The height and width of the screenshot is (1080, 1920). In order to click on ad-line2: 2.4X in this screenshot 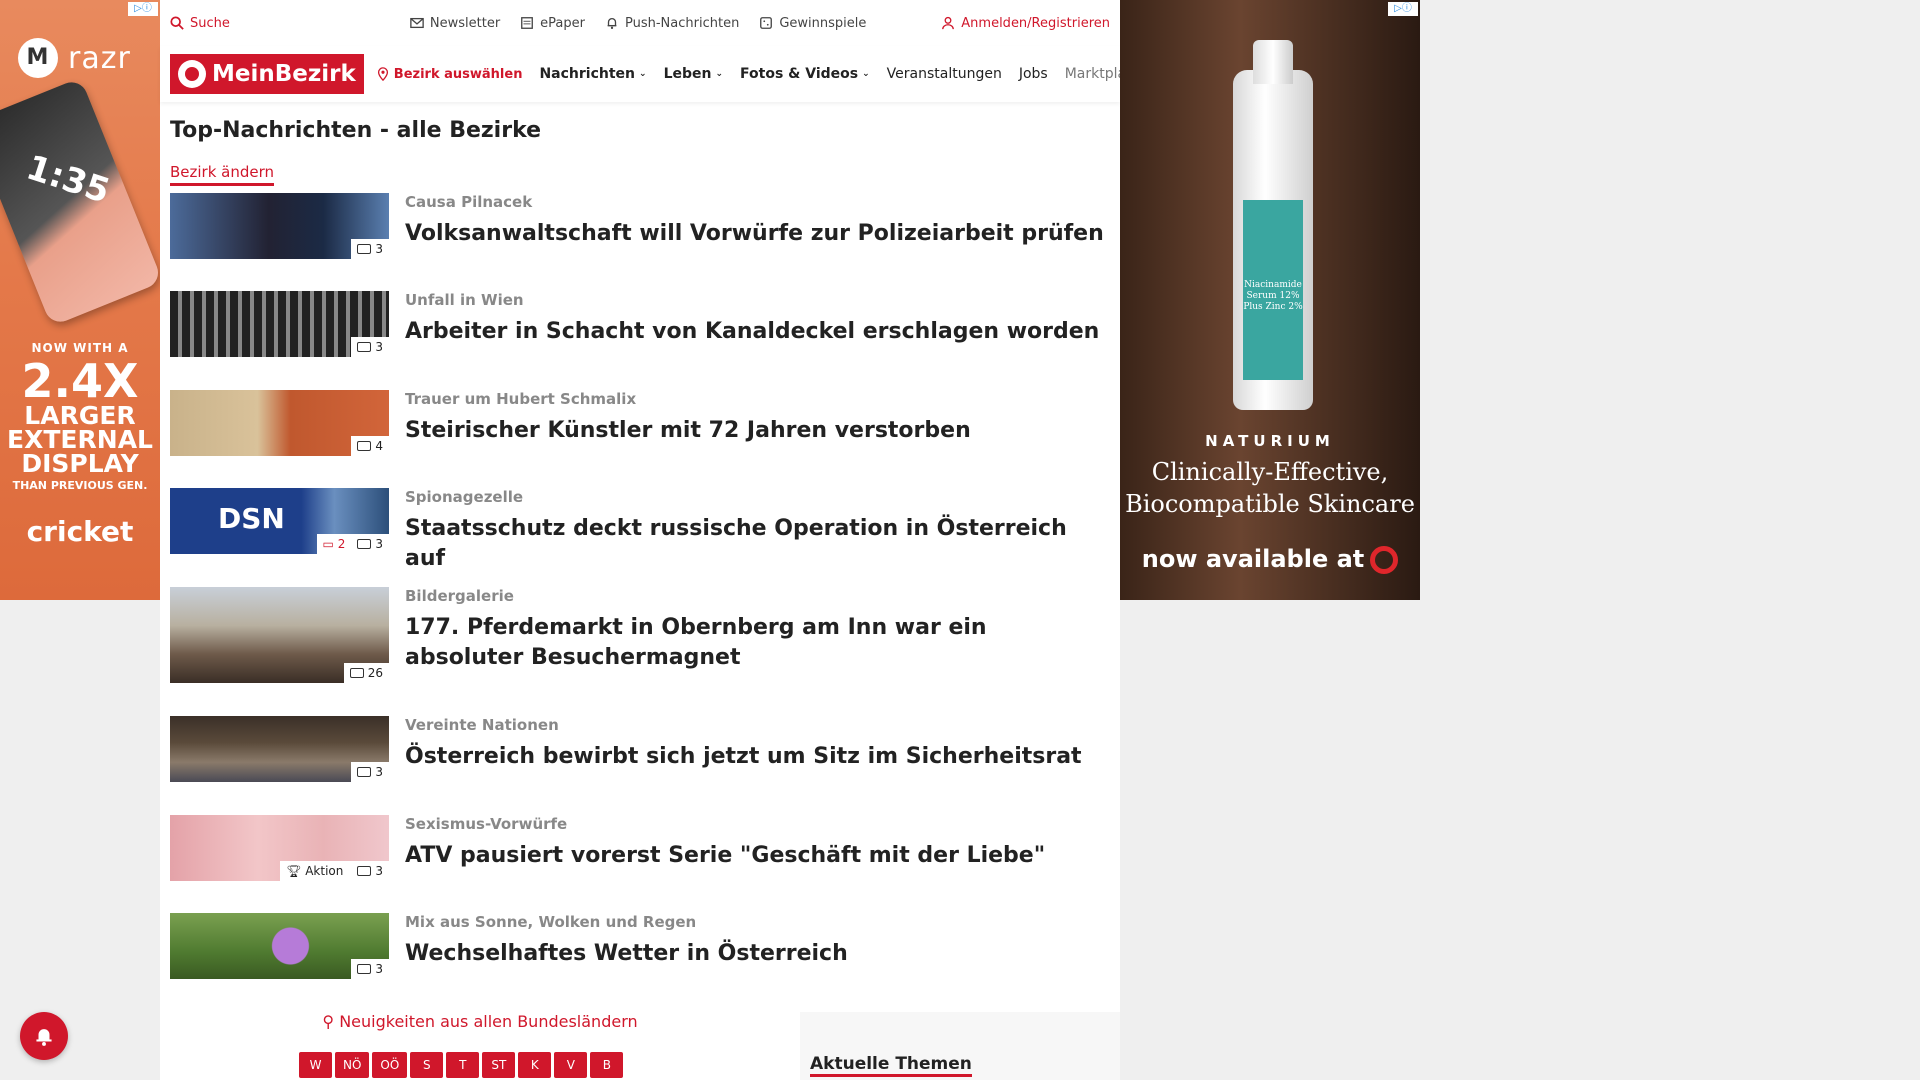, I will do `click(80, 381)`.